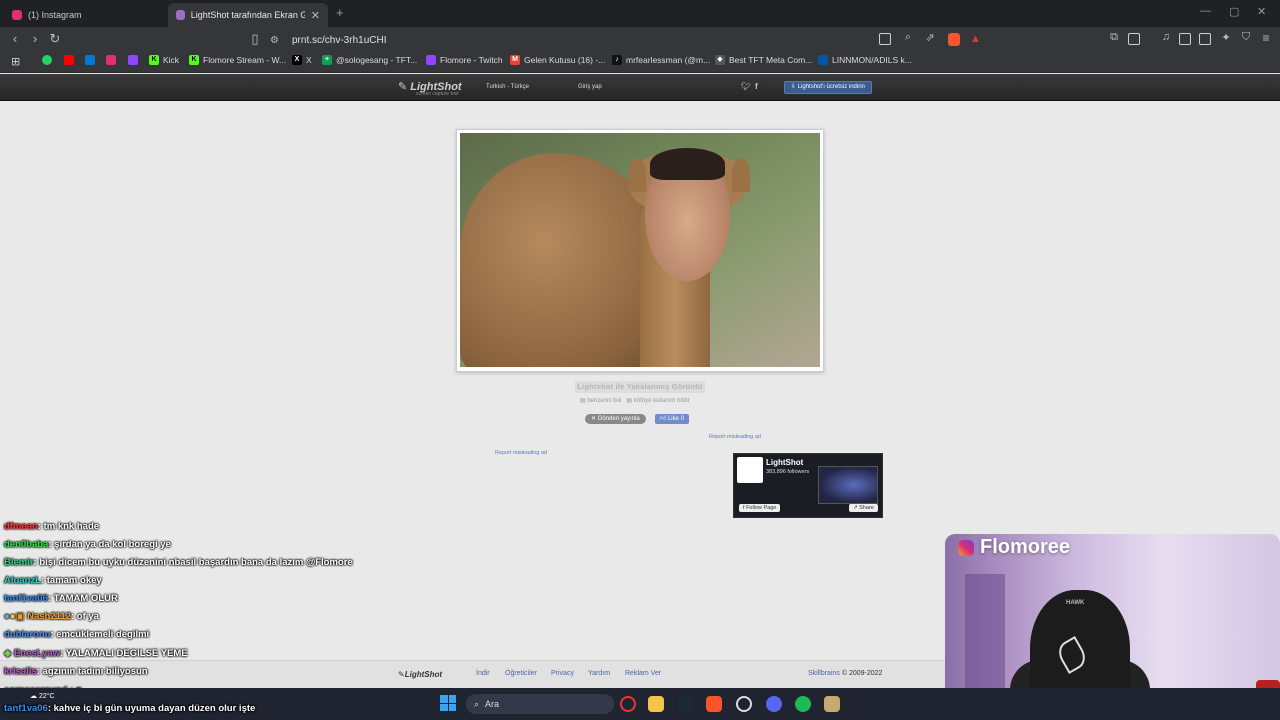  I want to click on like-label: Like 0, so click(675, 419).